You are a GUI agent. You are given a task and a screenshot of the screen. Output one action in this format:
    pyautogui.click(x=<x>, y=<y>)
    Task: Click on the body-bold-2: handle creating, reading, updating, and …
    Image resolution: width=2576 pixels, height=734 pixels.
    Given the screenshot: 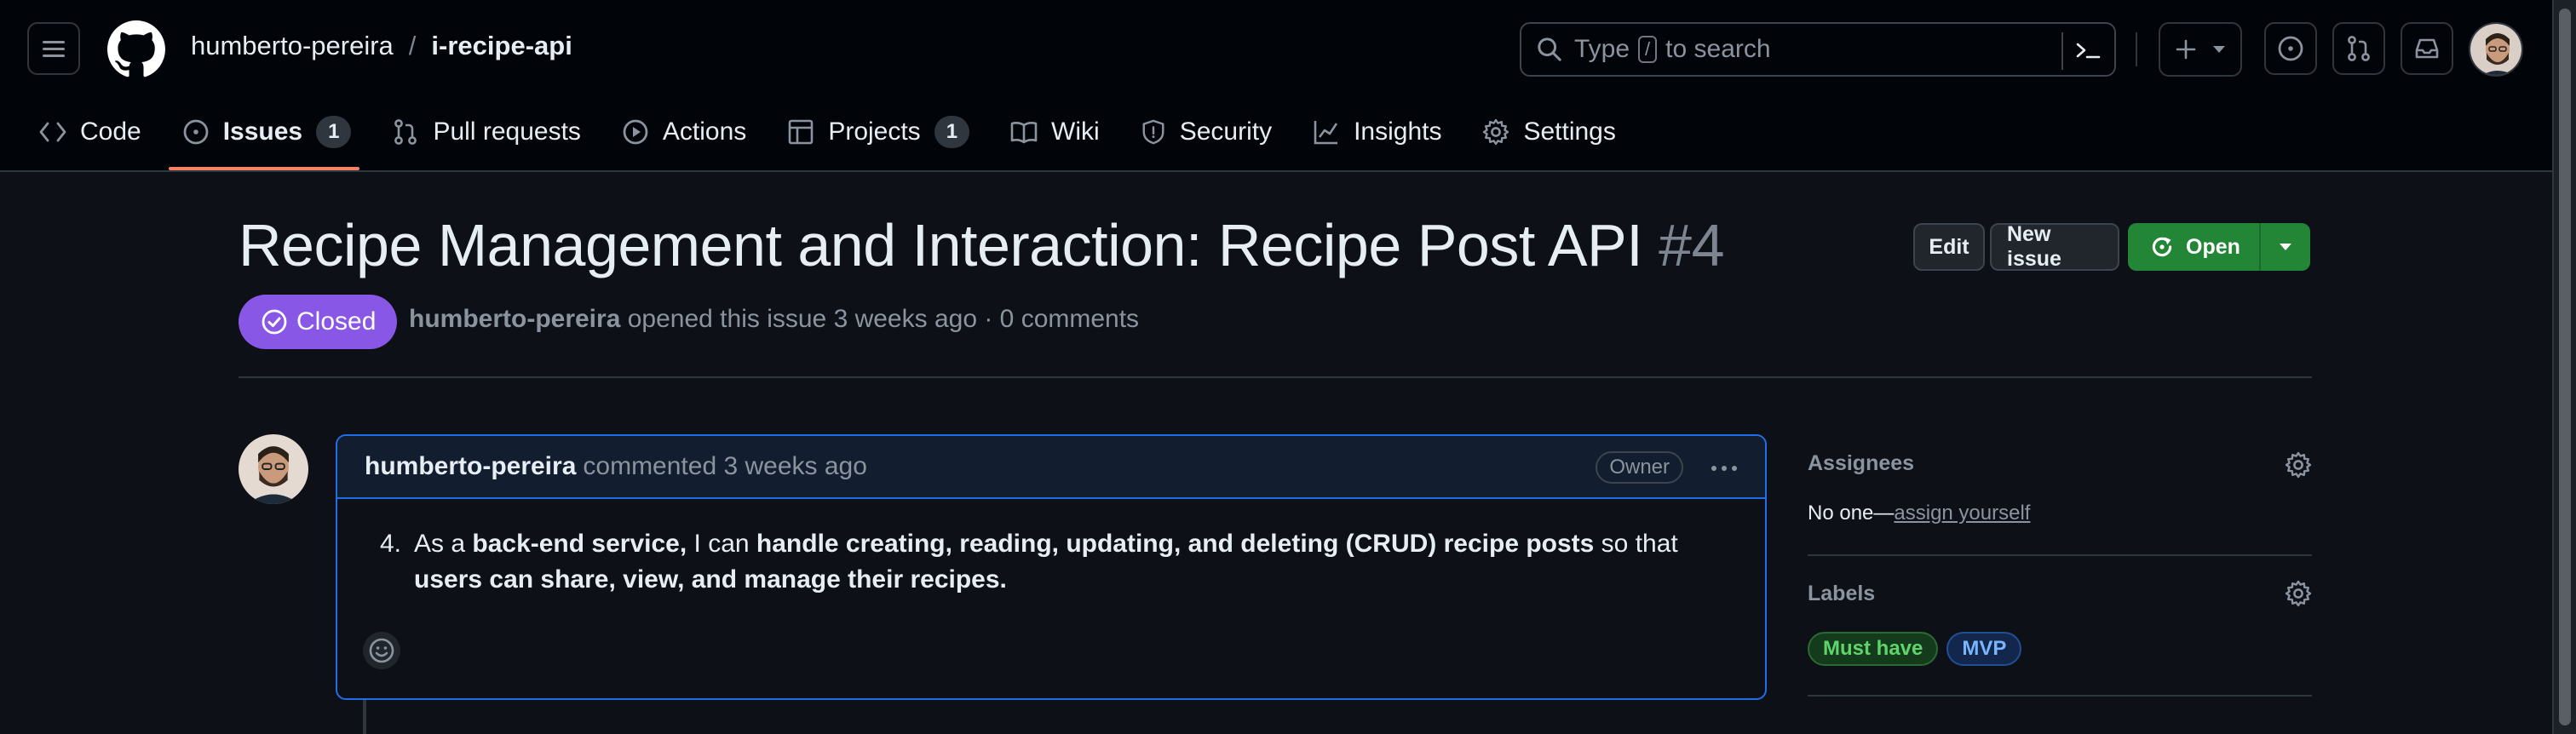 What is the action you would take?
    pyautogui.click(x=1175, y=544)
    